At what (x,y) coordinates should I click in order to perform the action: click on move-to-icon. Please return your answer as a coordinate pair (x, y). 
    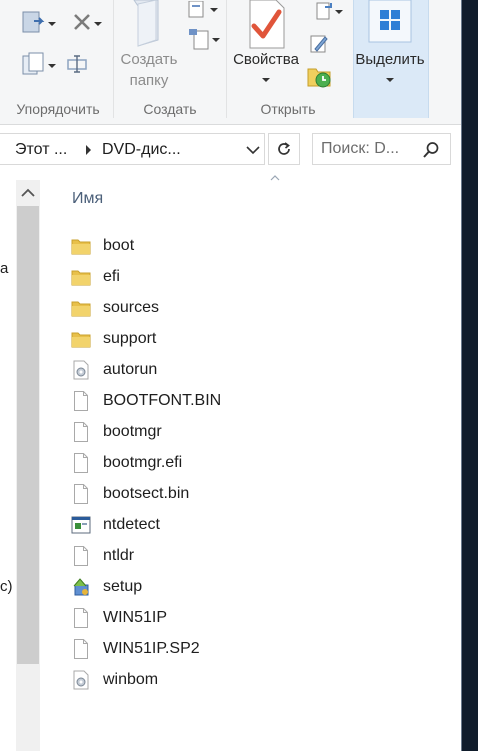
    Looking at the image, I should click on (33, 22).